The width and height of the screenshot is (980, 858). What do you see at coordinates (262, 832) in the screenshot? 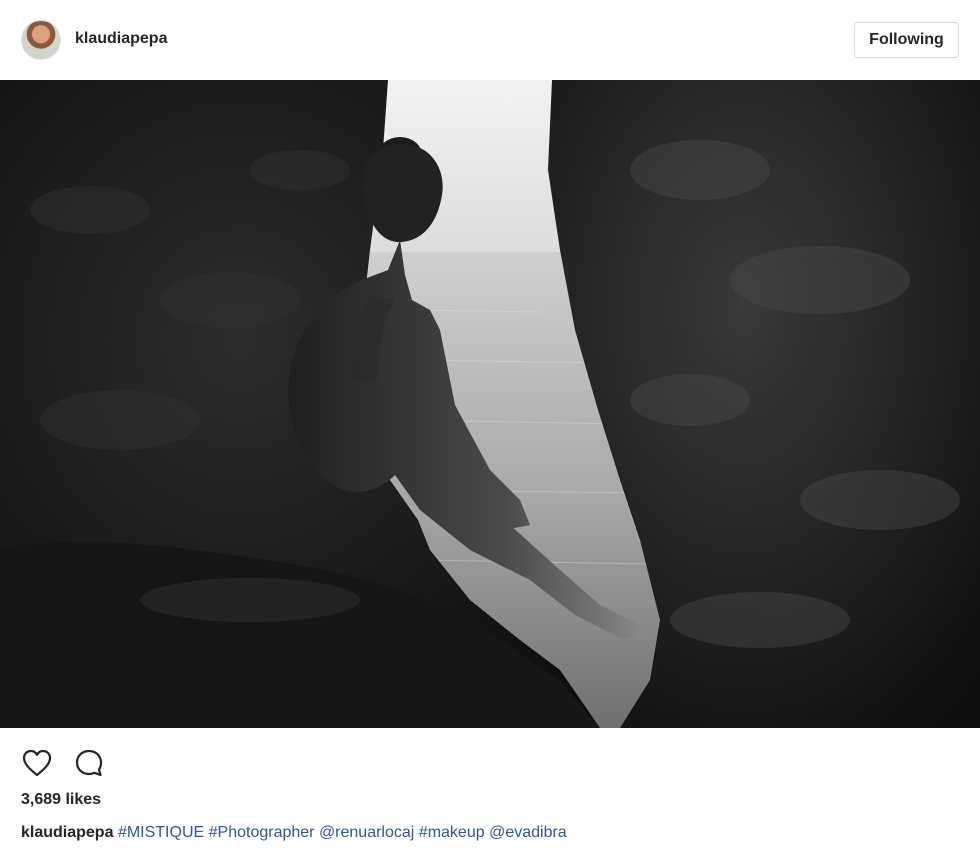
I see `caption-hashtag: #Photographer` at bounding box center [262, 832].